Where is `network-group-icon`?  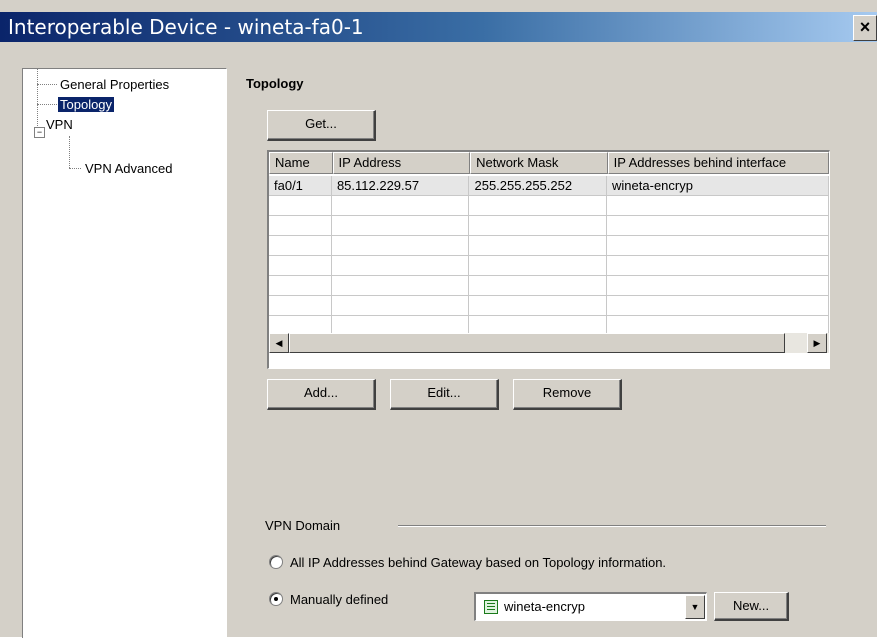 network-group-icon is located at coordinates (491, 607).